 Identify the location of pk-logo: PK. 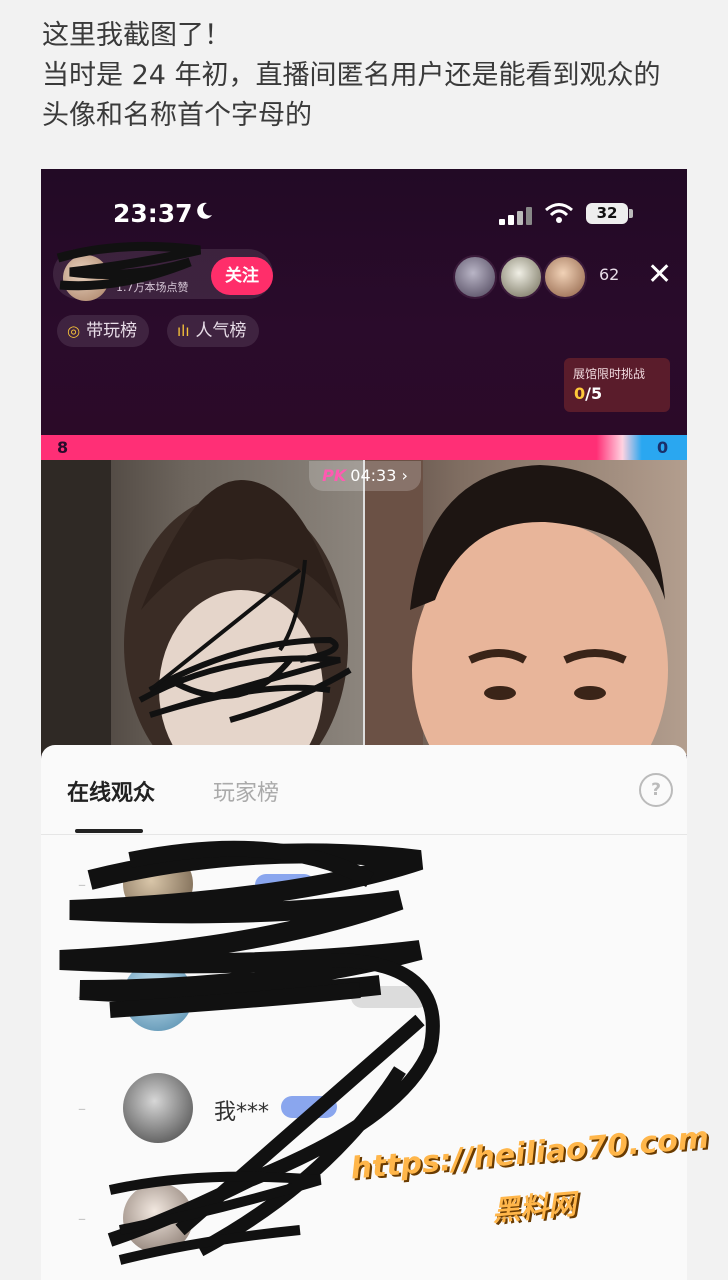
(334, 475).